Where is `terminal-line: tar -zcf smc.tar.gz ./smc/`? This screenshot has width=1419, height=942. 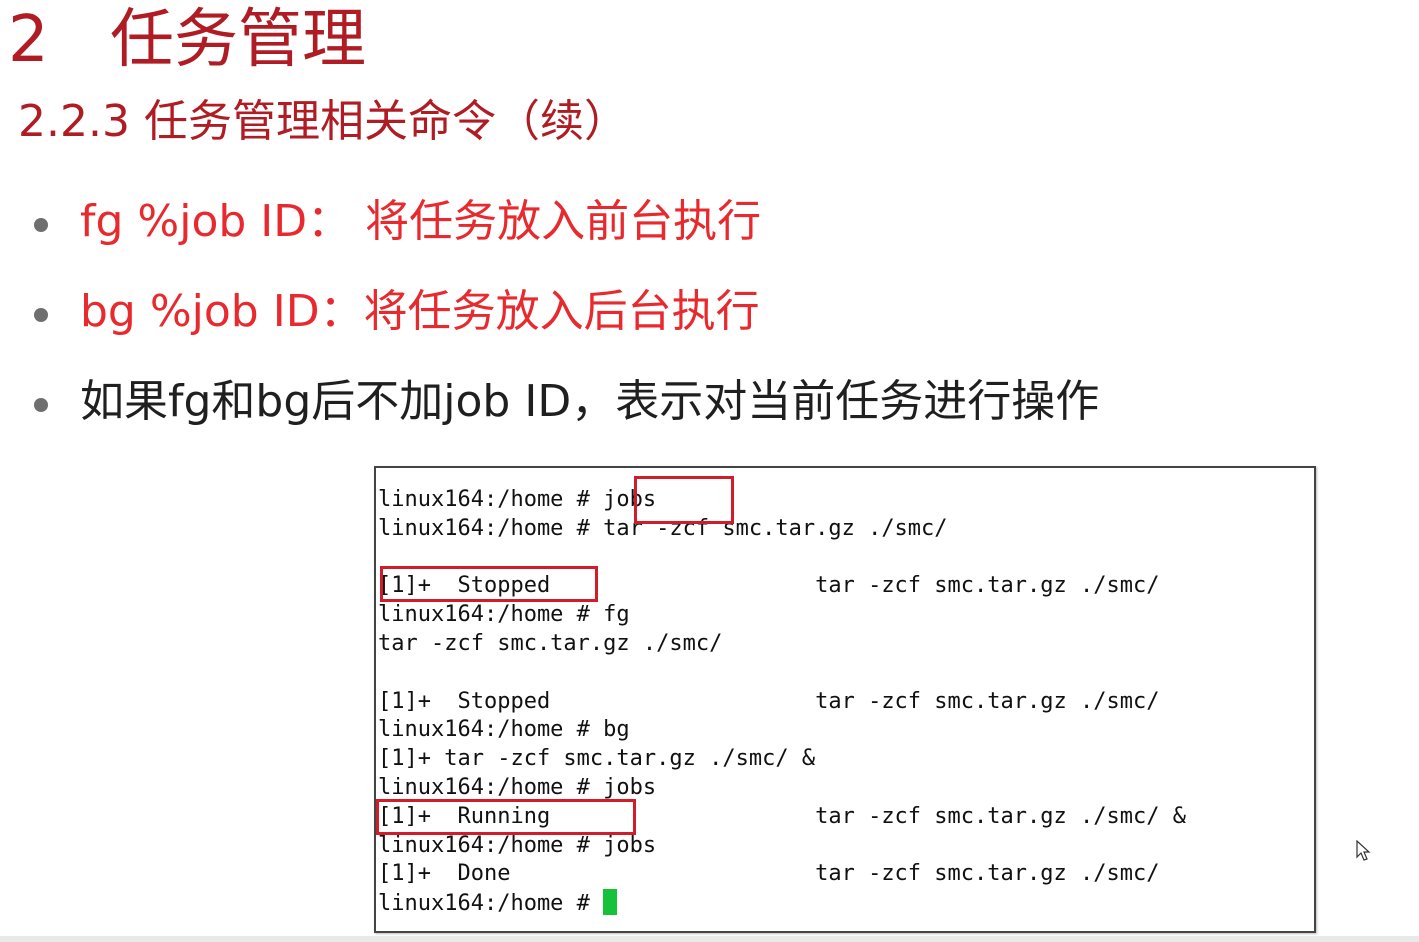 terminal-line: tar -zcf smc.tar.gz ./smc/ is located at coordinates (550, 643).